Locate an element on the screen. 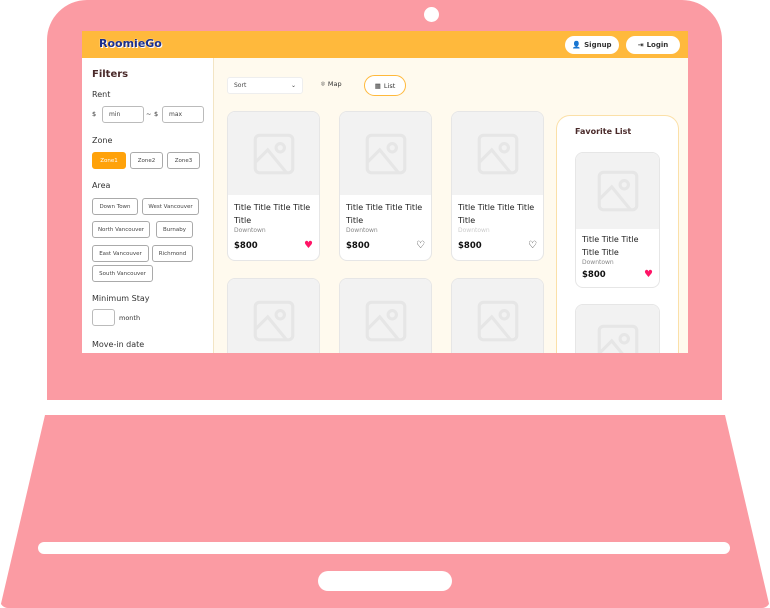  grid-icon: ▦ is located at coordinates (377, 85).